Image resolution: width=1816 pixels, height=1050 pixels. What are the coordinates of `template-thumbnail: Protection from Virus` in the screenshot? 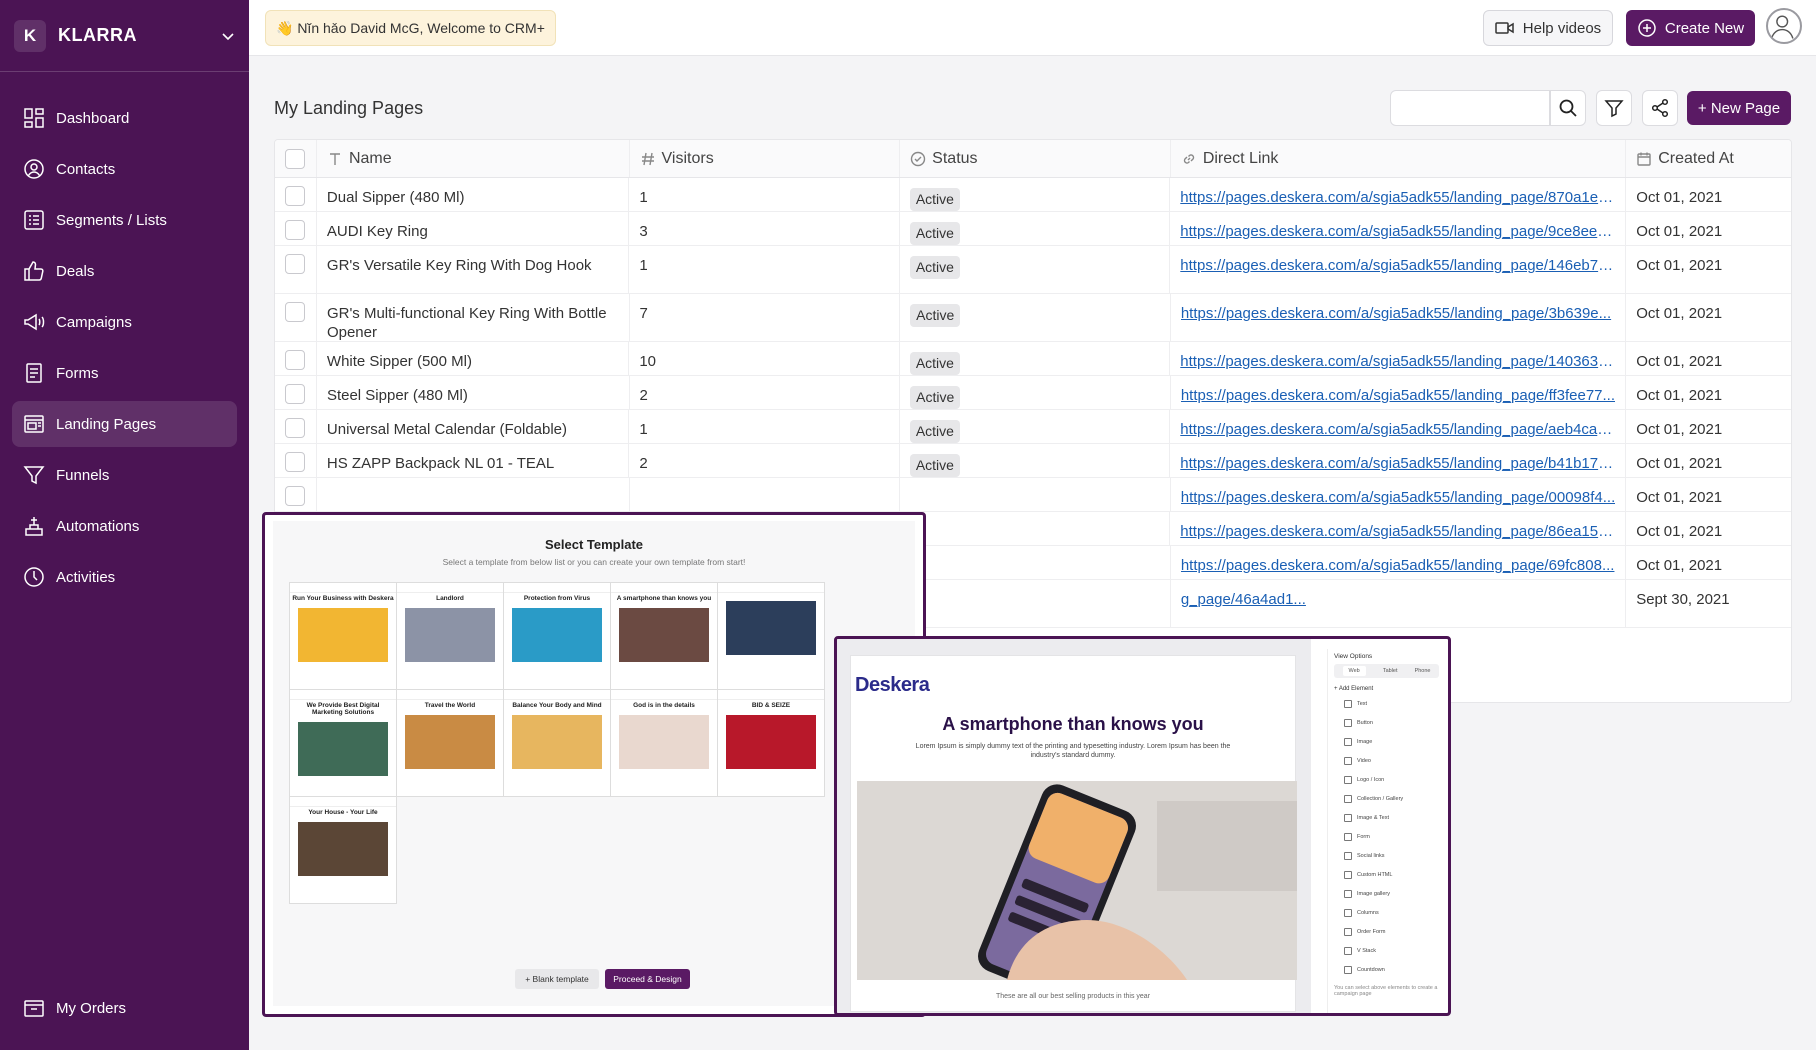 It's located at (557, 636).